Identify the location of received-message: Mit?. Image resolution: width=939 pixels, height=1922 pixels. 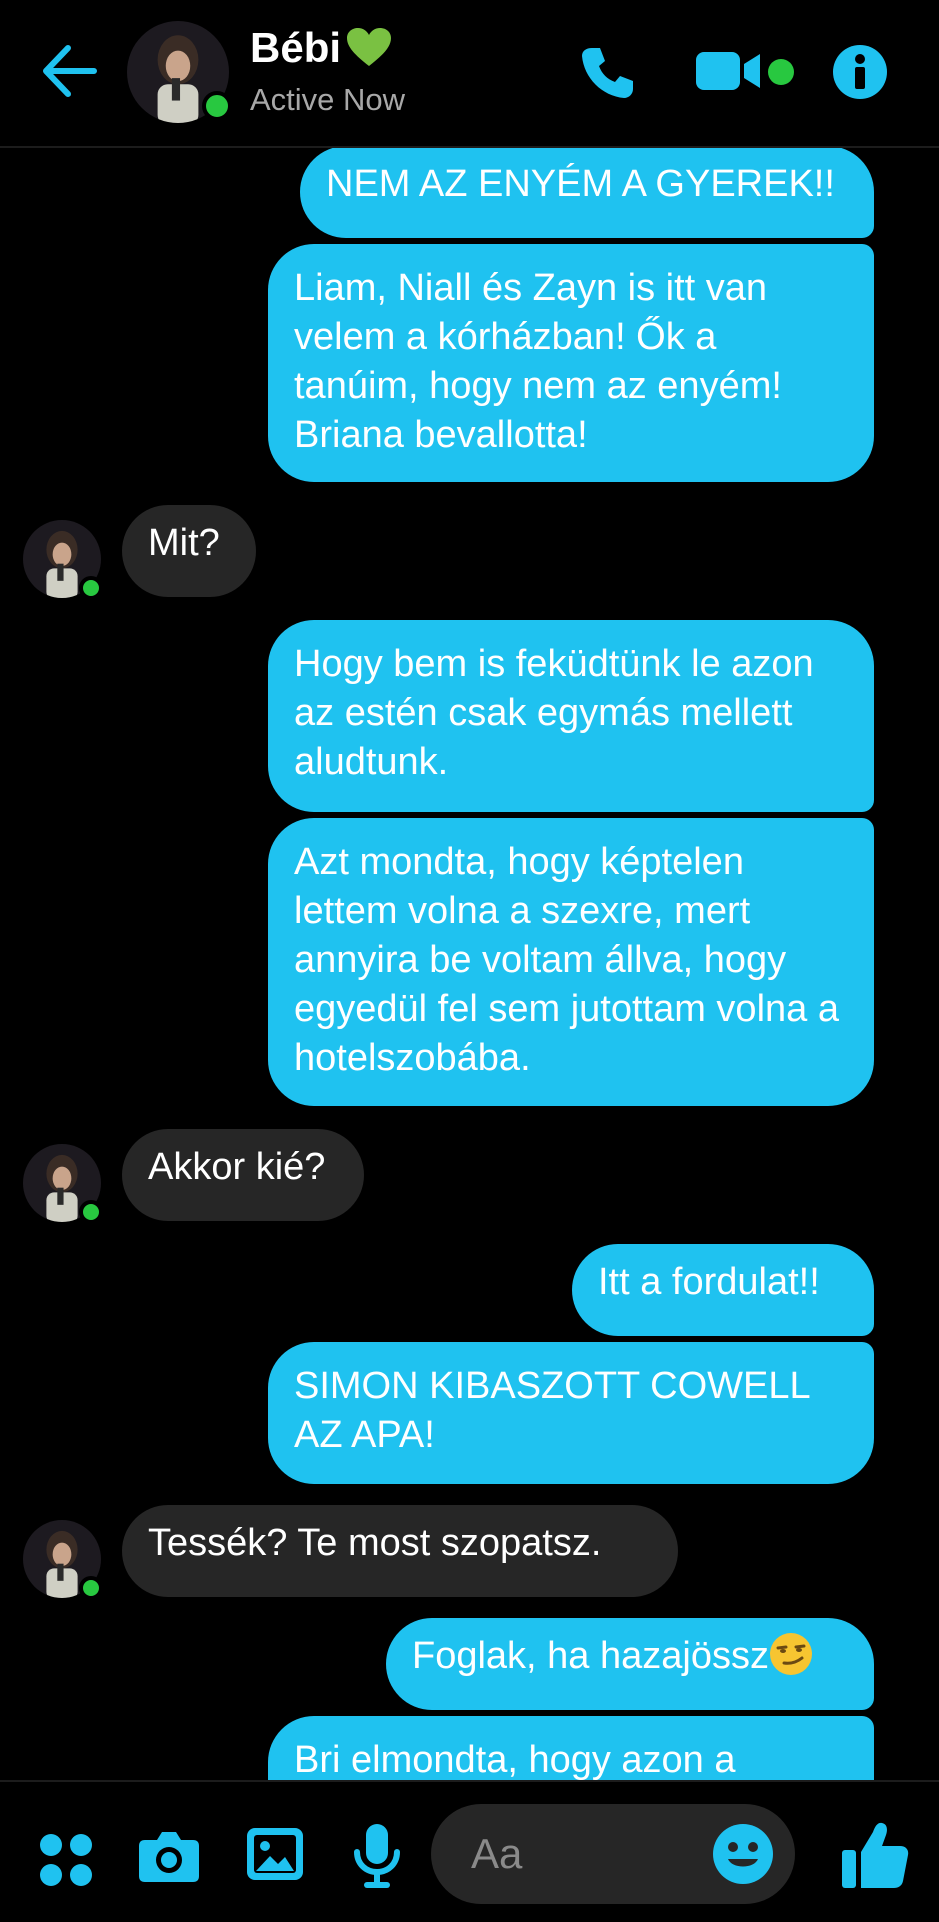
(189, 551).